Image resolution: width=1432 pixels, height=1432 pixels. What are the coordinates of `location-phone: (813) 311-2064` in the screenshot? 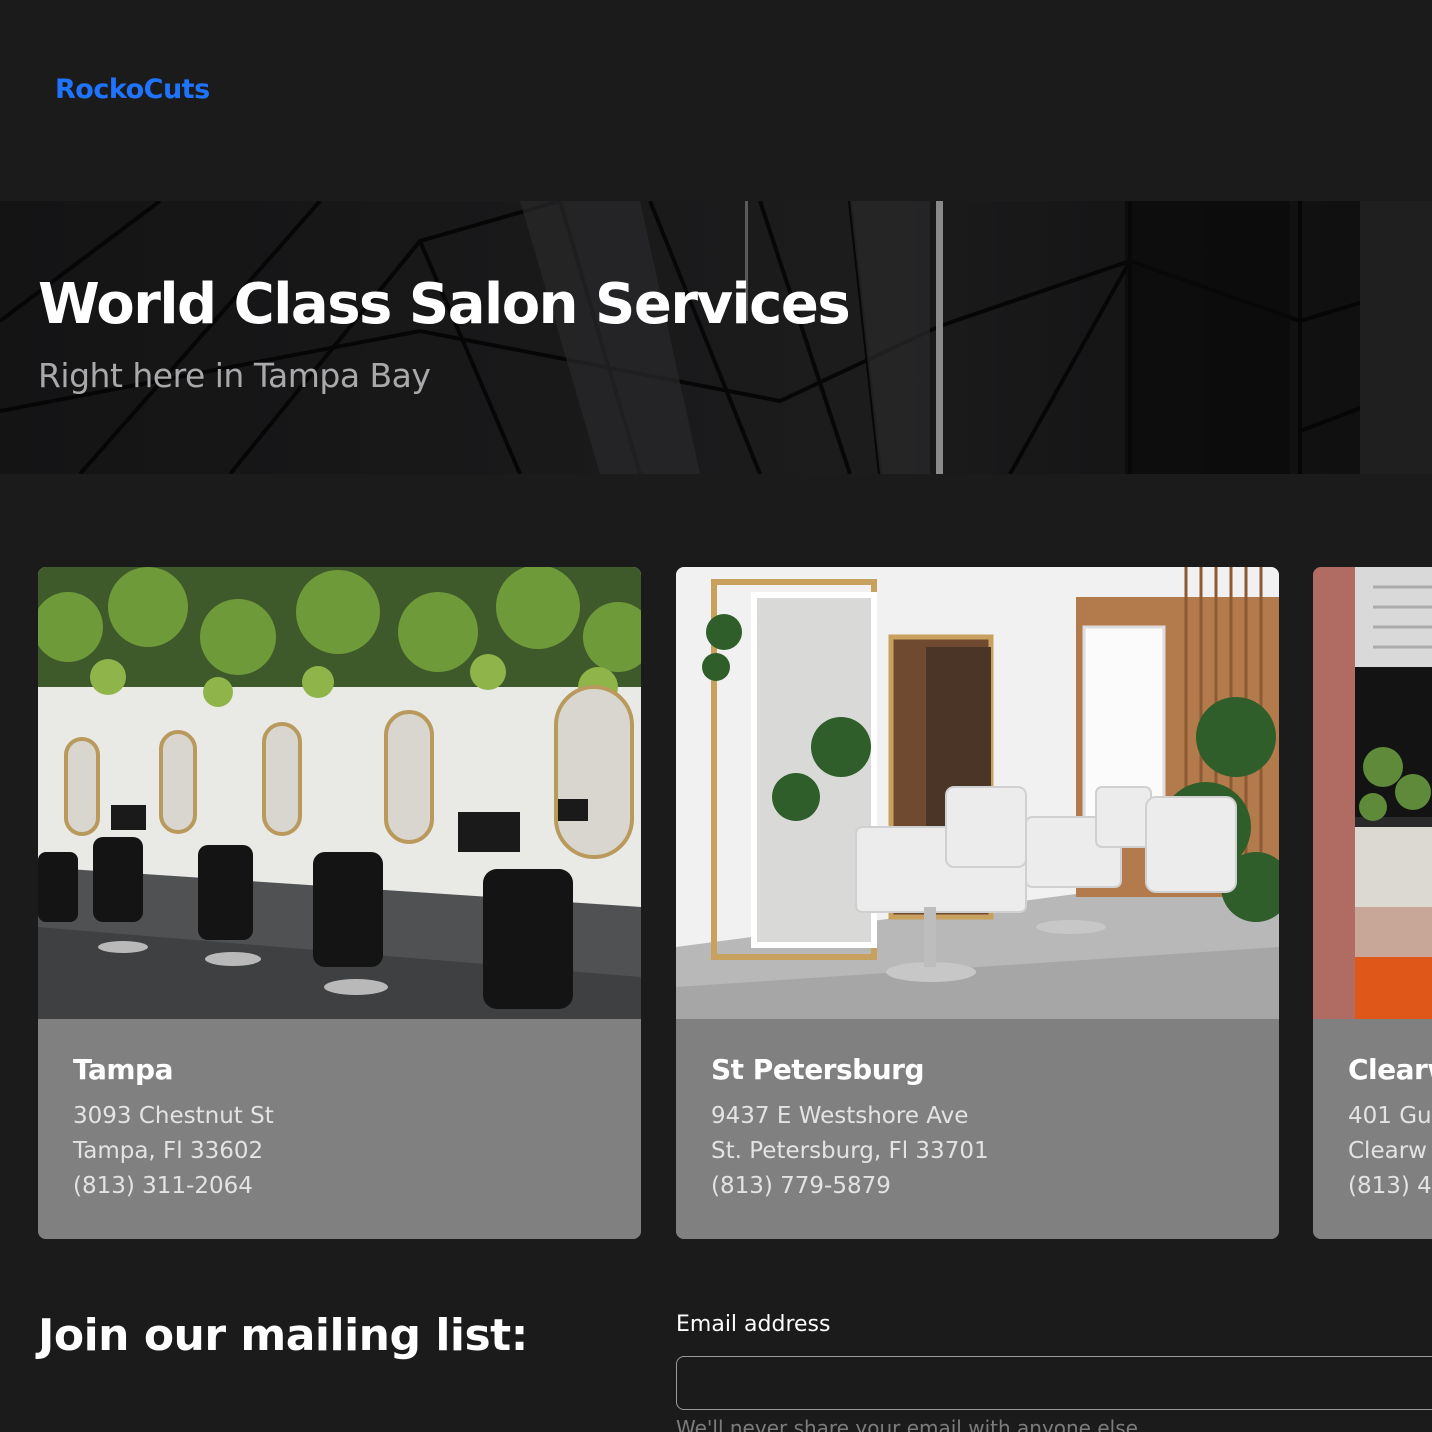 It's located at (163, 1186).